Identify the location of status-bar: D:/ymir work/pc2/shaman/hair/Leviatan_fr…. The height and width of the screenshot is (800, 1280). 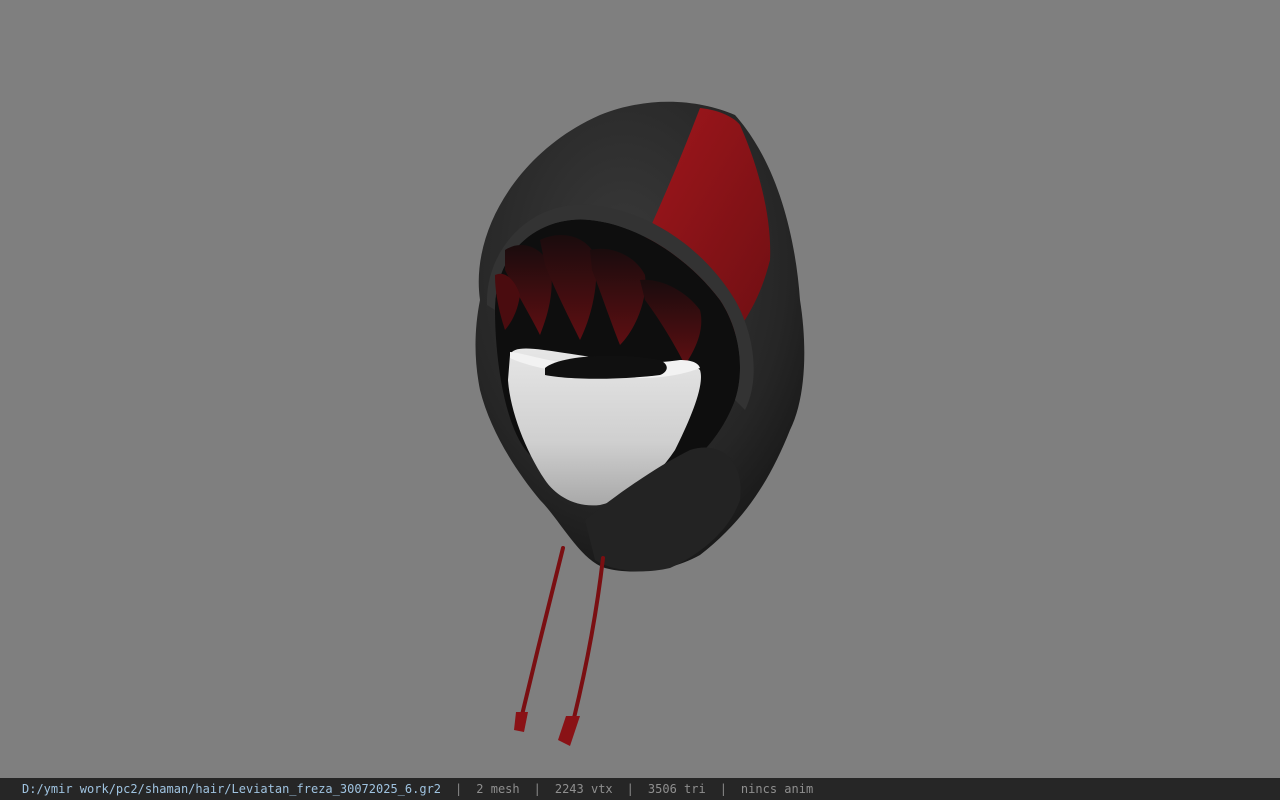
(640, 789).